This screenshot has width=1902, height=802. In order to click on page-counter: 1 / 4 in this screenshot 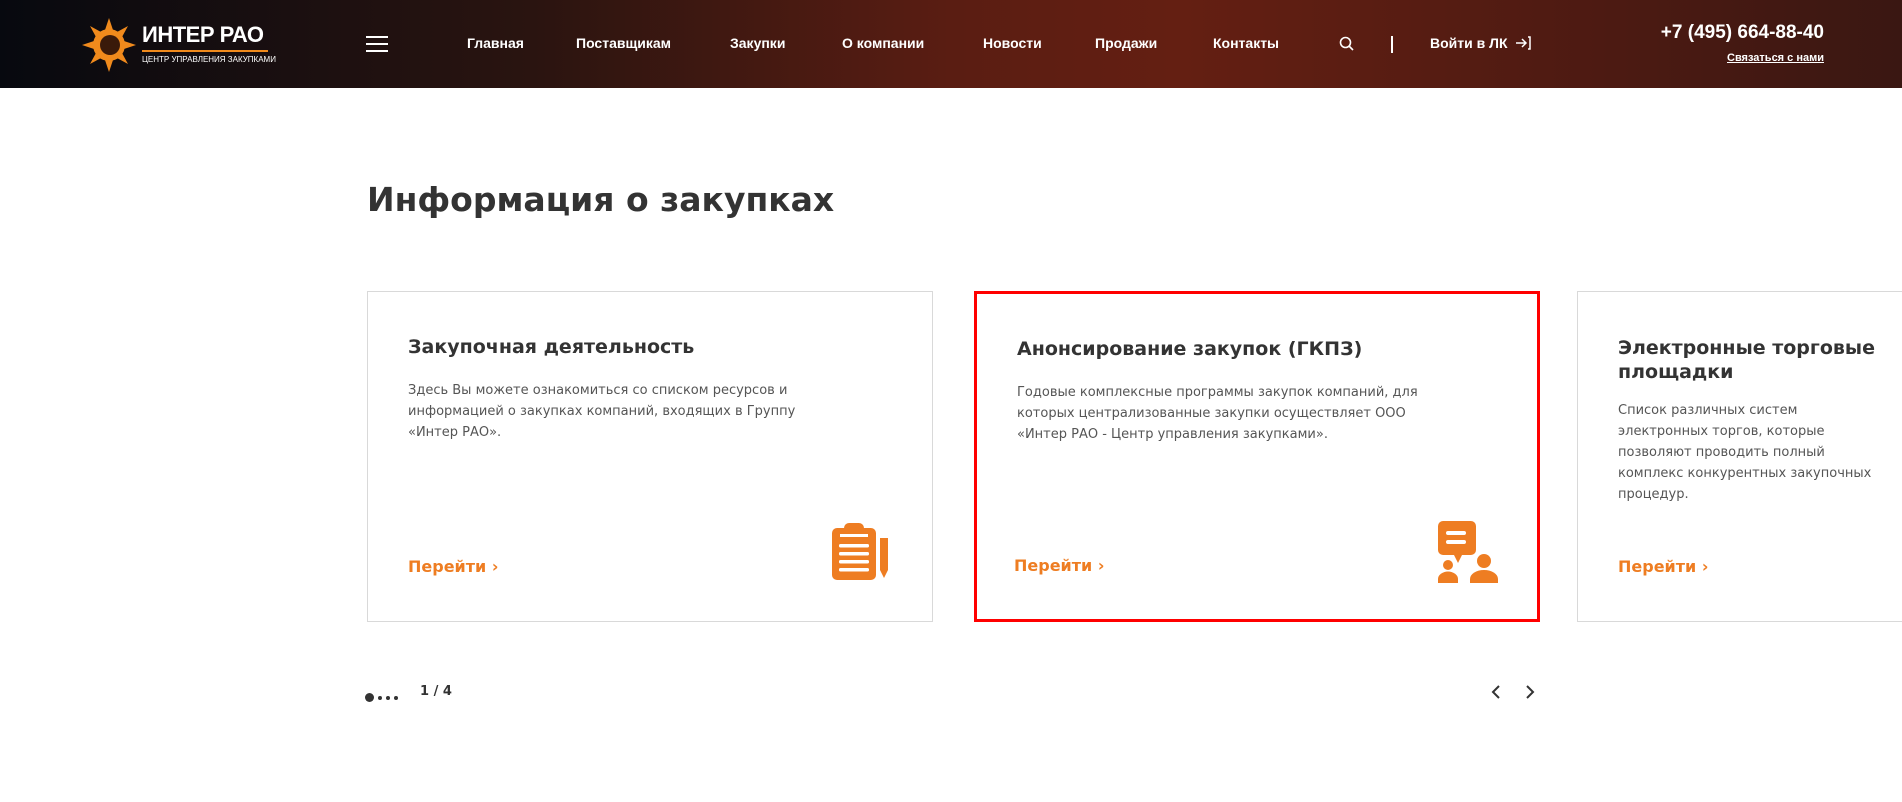, I will do `click(436, 691)`.